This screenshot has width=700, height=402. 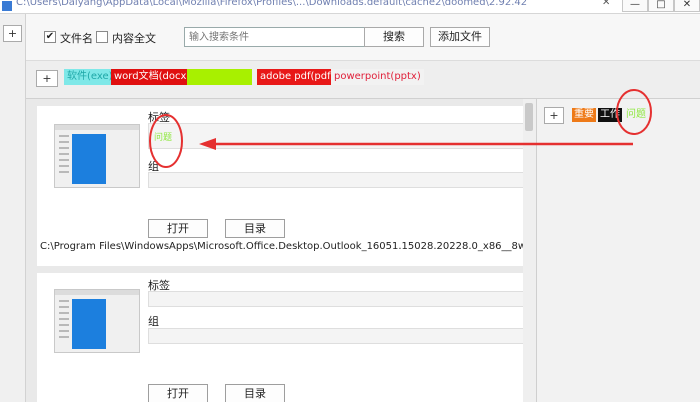 I want to click on right-tag-problem: 问题, so click(x=636, y=115).